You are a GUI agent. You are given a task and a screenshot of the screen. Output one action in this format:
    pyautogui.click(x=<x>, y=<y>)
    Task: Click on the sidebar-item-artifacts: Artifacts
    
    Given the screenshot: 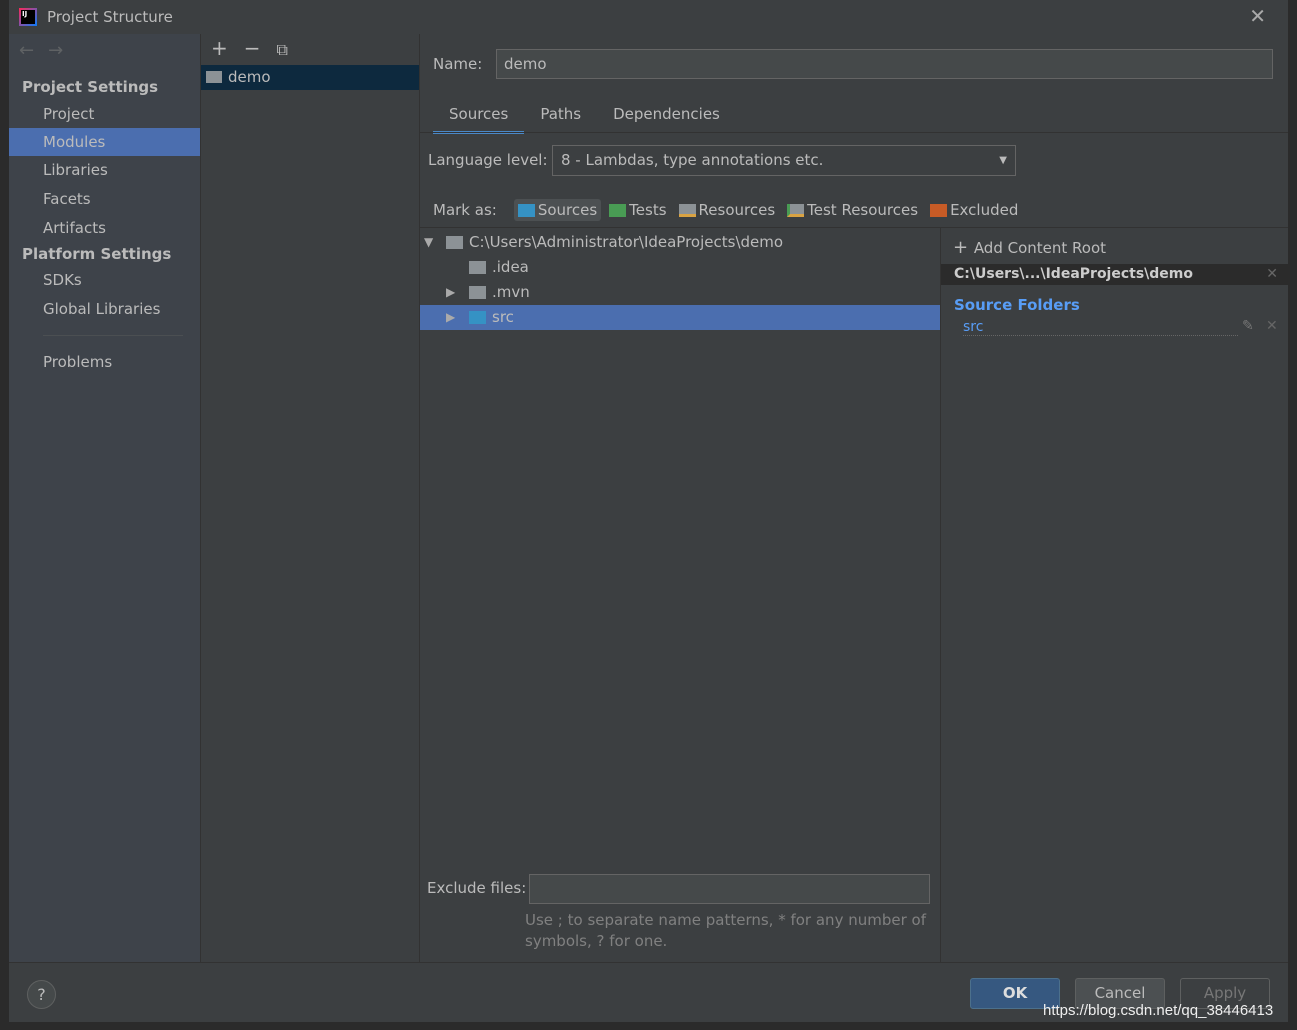 What is the action you would take?
    pyautogui.click(x=104, y=228)
    